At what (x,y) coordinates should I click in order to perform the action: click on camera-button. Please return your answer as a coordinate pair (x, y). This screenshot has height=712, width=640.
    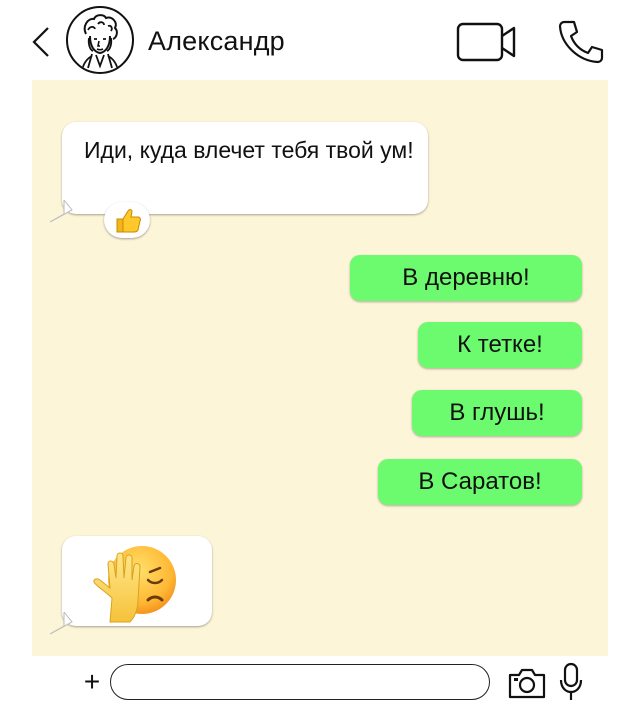
    Looking at the image, I should click on (527, 683).